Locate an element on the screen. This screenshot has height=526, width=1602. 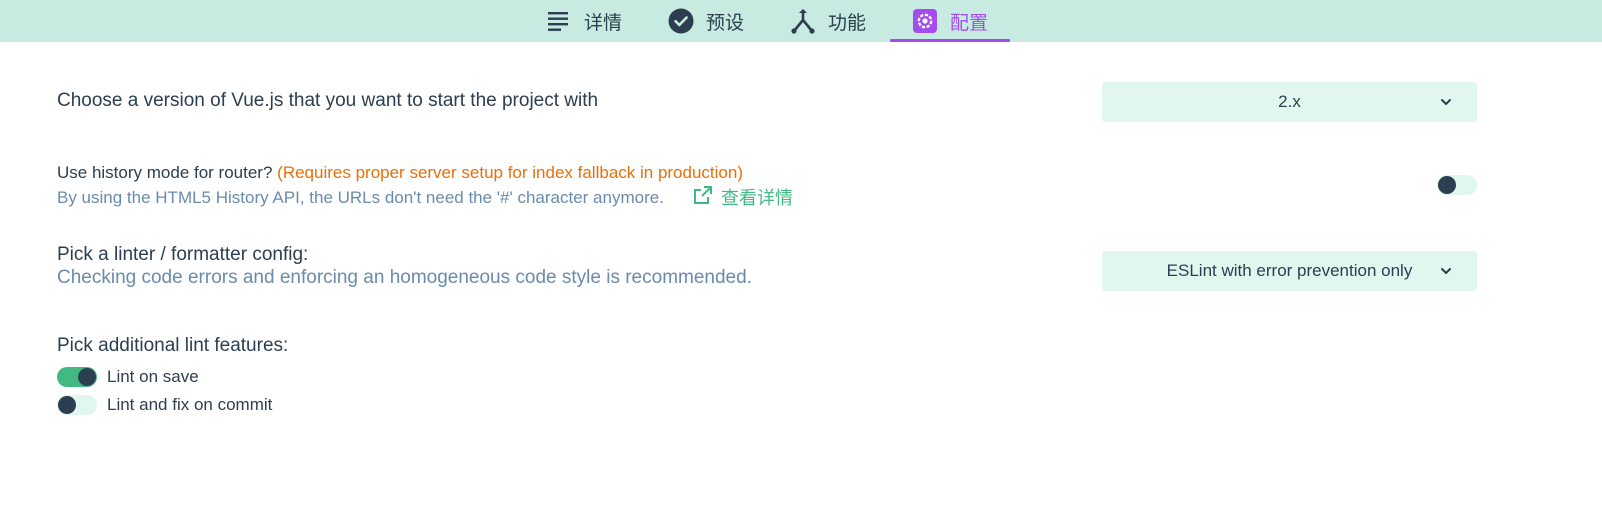
tab-details: 详情 is located at coordinates (584, 21).